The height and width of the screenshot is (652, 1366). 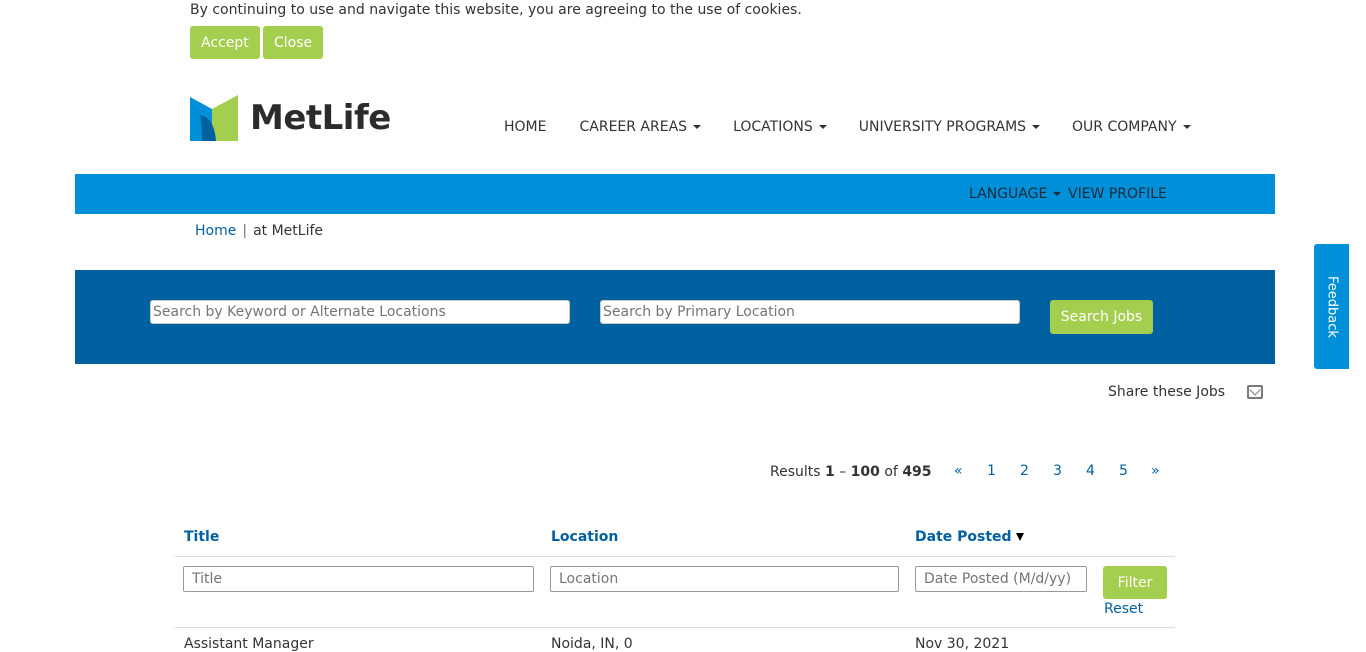 What do you see at coordinates (1135, 582) in the screenshot?
I see `filter-button: Filter` at bounding box center [1135, 582].